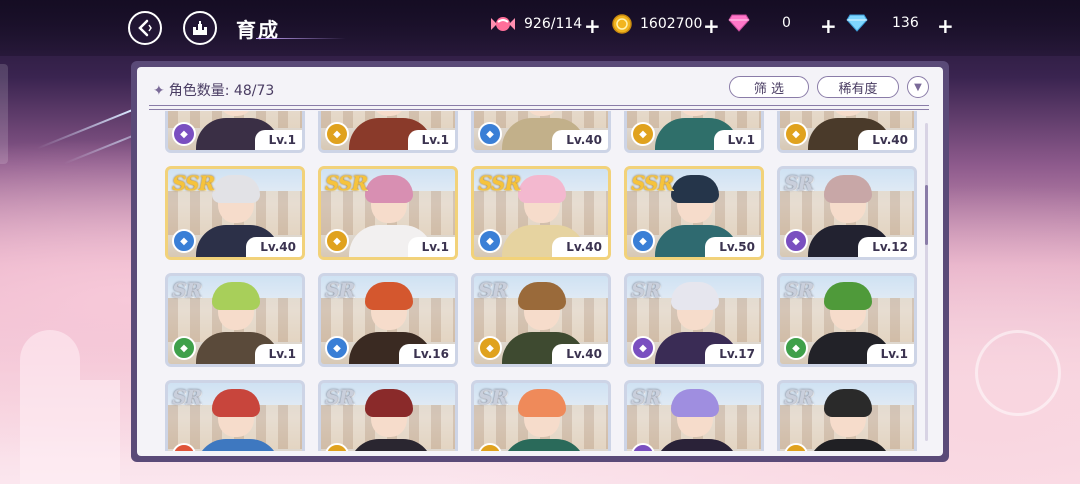  I want to click on coin-icon, so click(622, 24).